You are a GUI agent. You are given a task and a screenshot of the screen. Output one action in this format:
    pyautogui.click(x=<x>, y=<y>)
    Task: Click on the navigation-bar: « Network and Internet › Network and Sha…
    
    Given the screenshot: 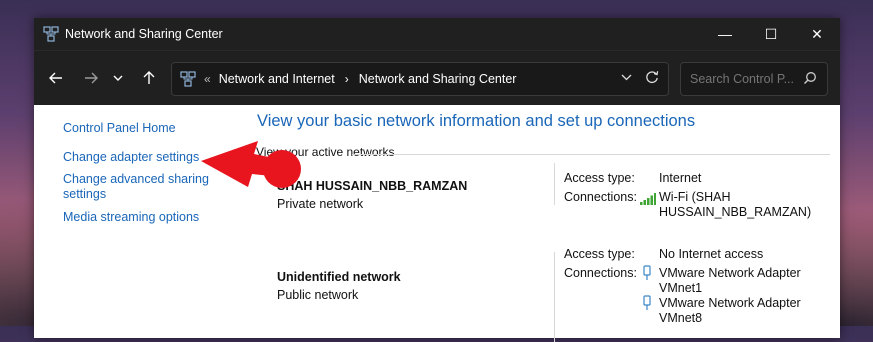 What is the action you would take?
    pyautogui.click(x=437, y=77)
    